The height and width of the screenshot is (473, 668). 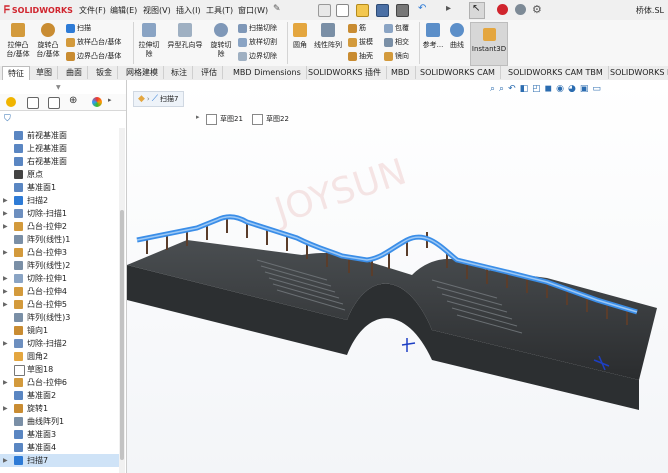 What do you see at coordinates (360, 42) in the screenshot?
I see `draft-button: 拔模` at bounding box center [360, 42].